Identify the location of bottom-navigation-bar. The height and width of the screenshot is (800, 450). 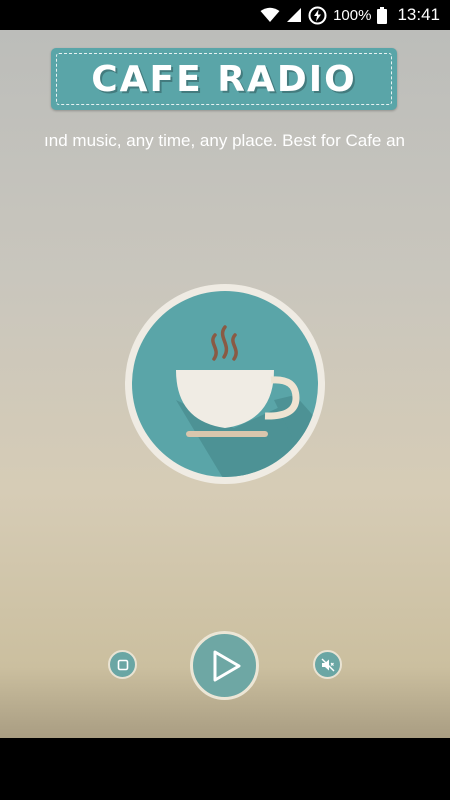
(225, 769).